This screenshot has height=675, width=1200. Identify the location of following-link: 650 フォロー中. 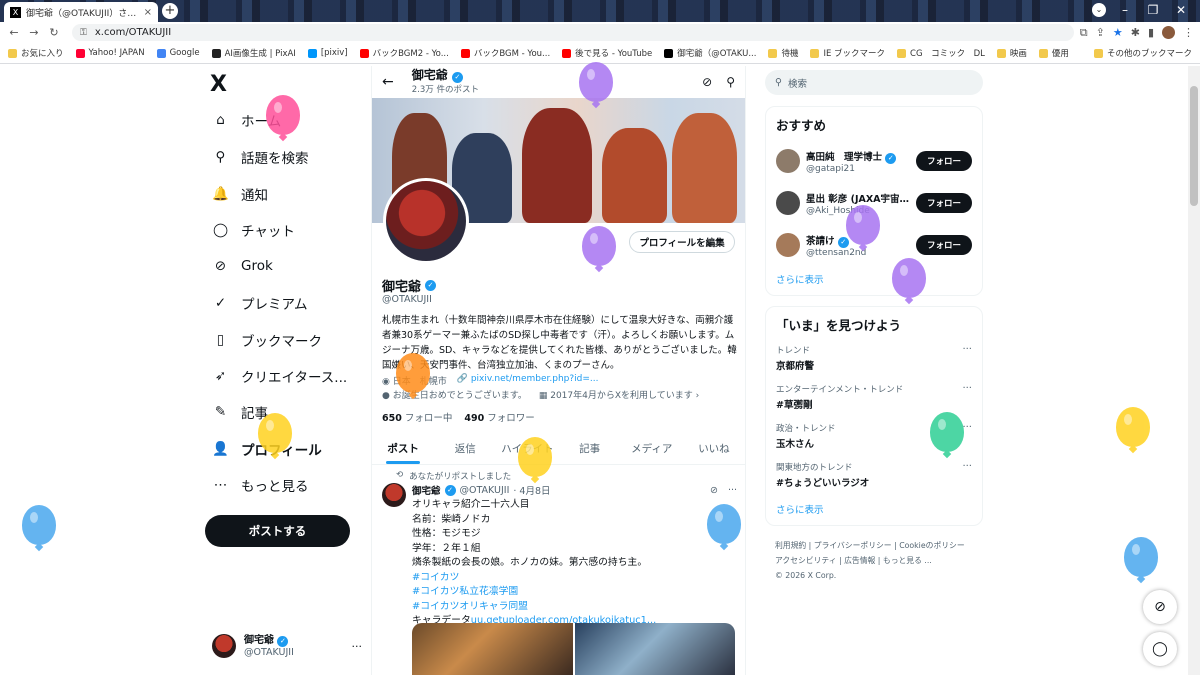
(417, 417).